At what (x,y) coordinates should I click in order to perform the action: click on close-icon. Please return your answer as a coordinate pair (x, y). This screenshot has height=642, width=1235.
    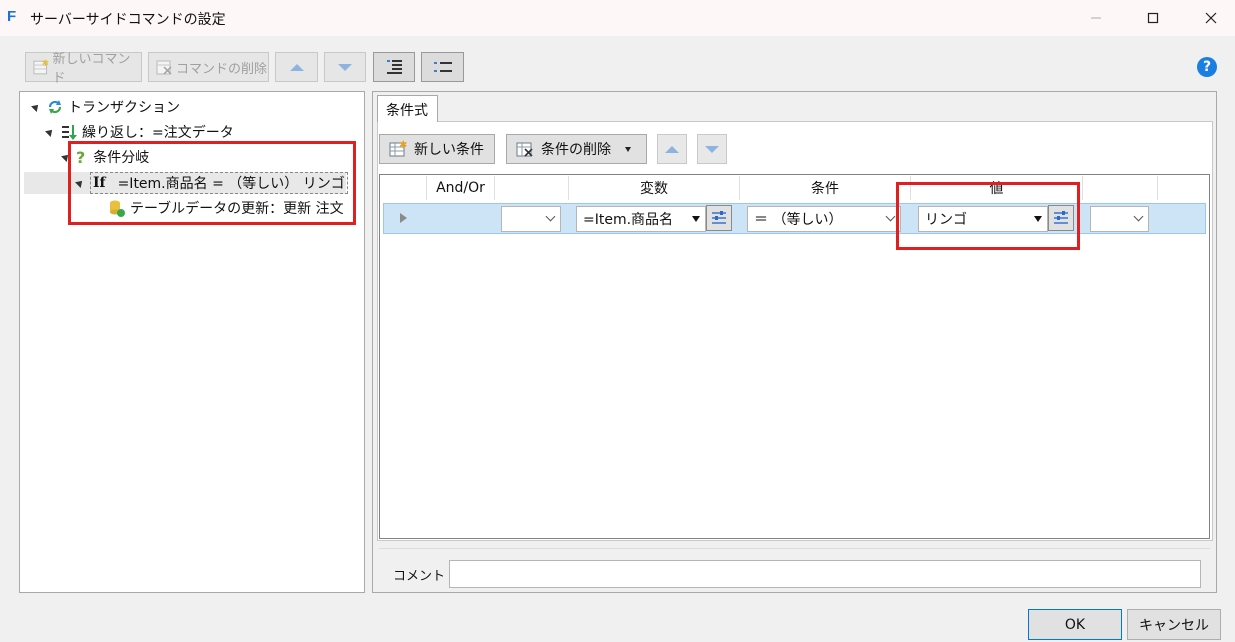
    Looking at the image, I should click on (1211, 18).